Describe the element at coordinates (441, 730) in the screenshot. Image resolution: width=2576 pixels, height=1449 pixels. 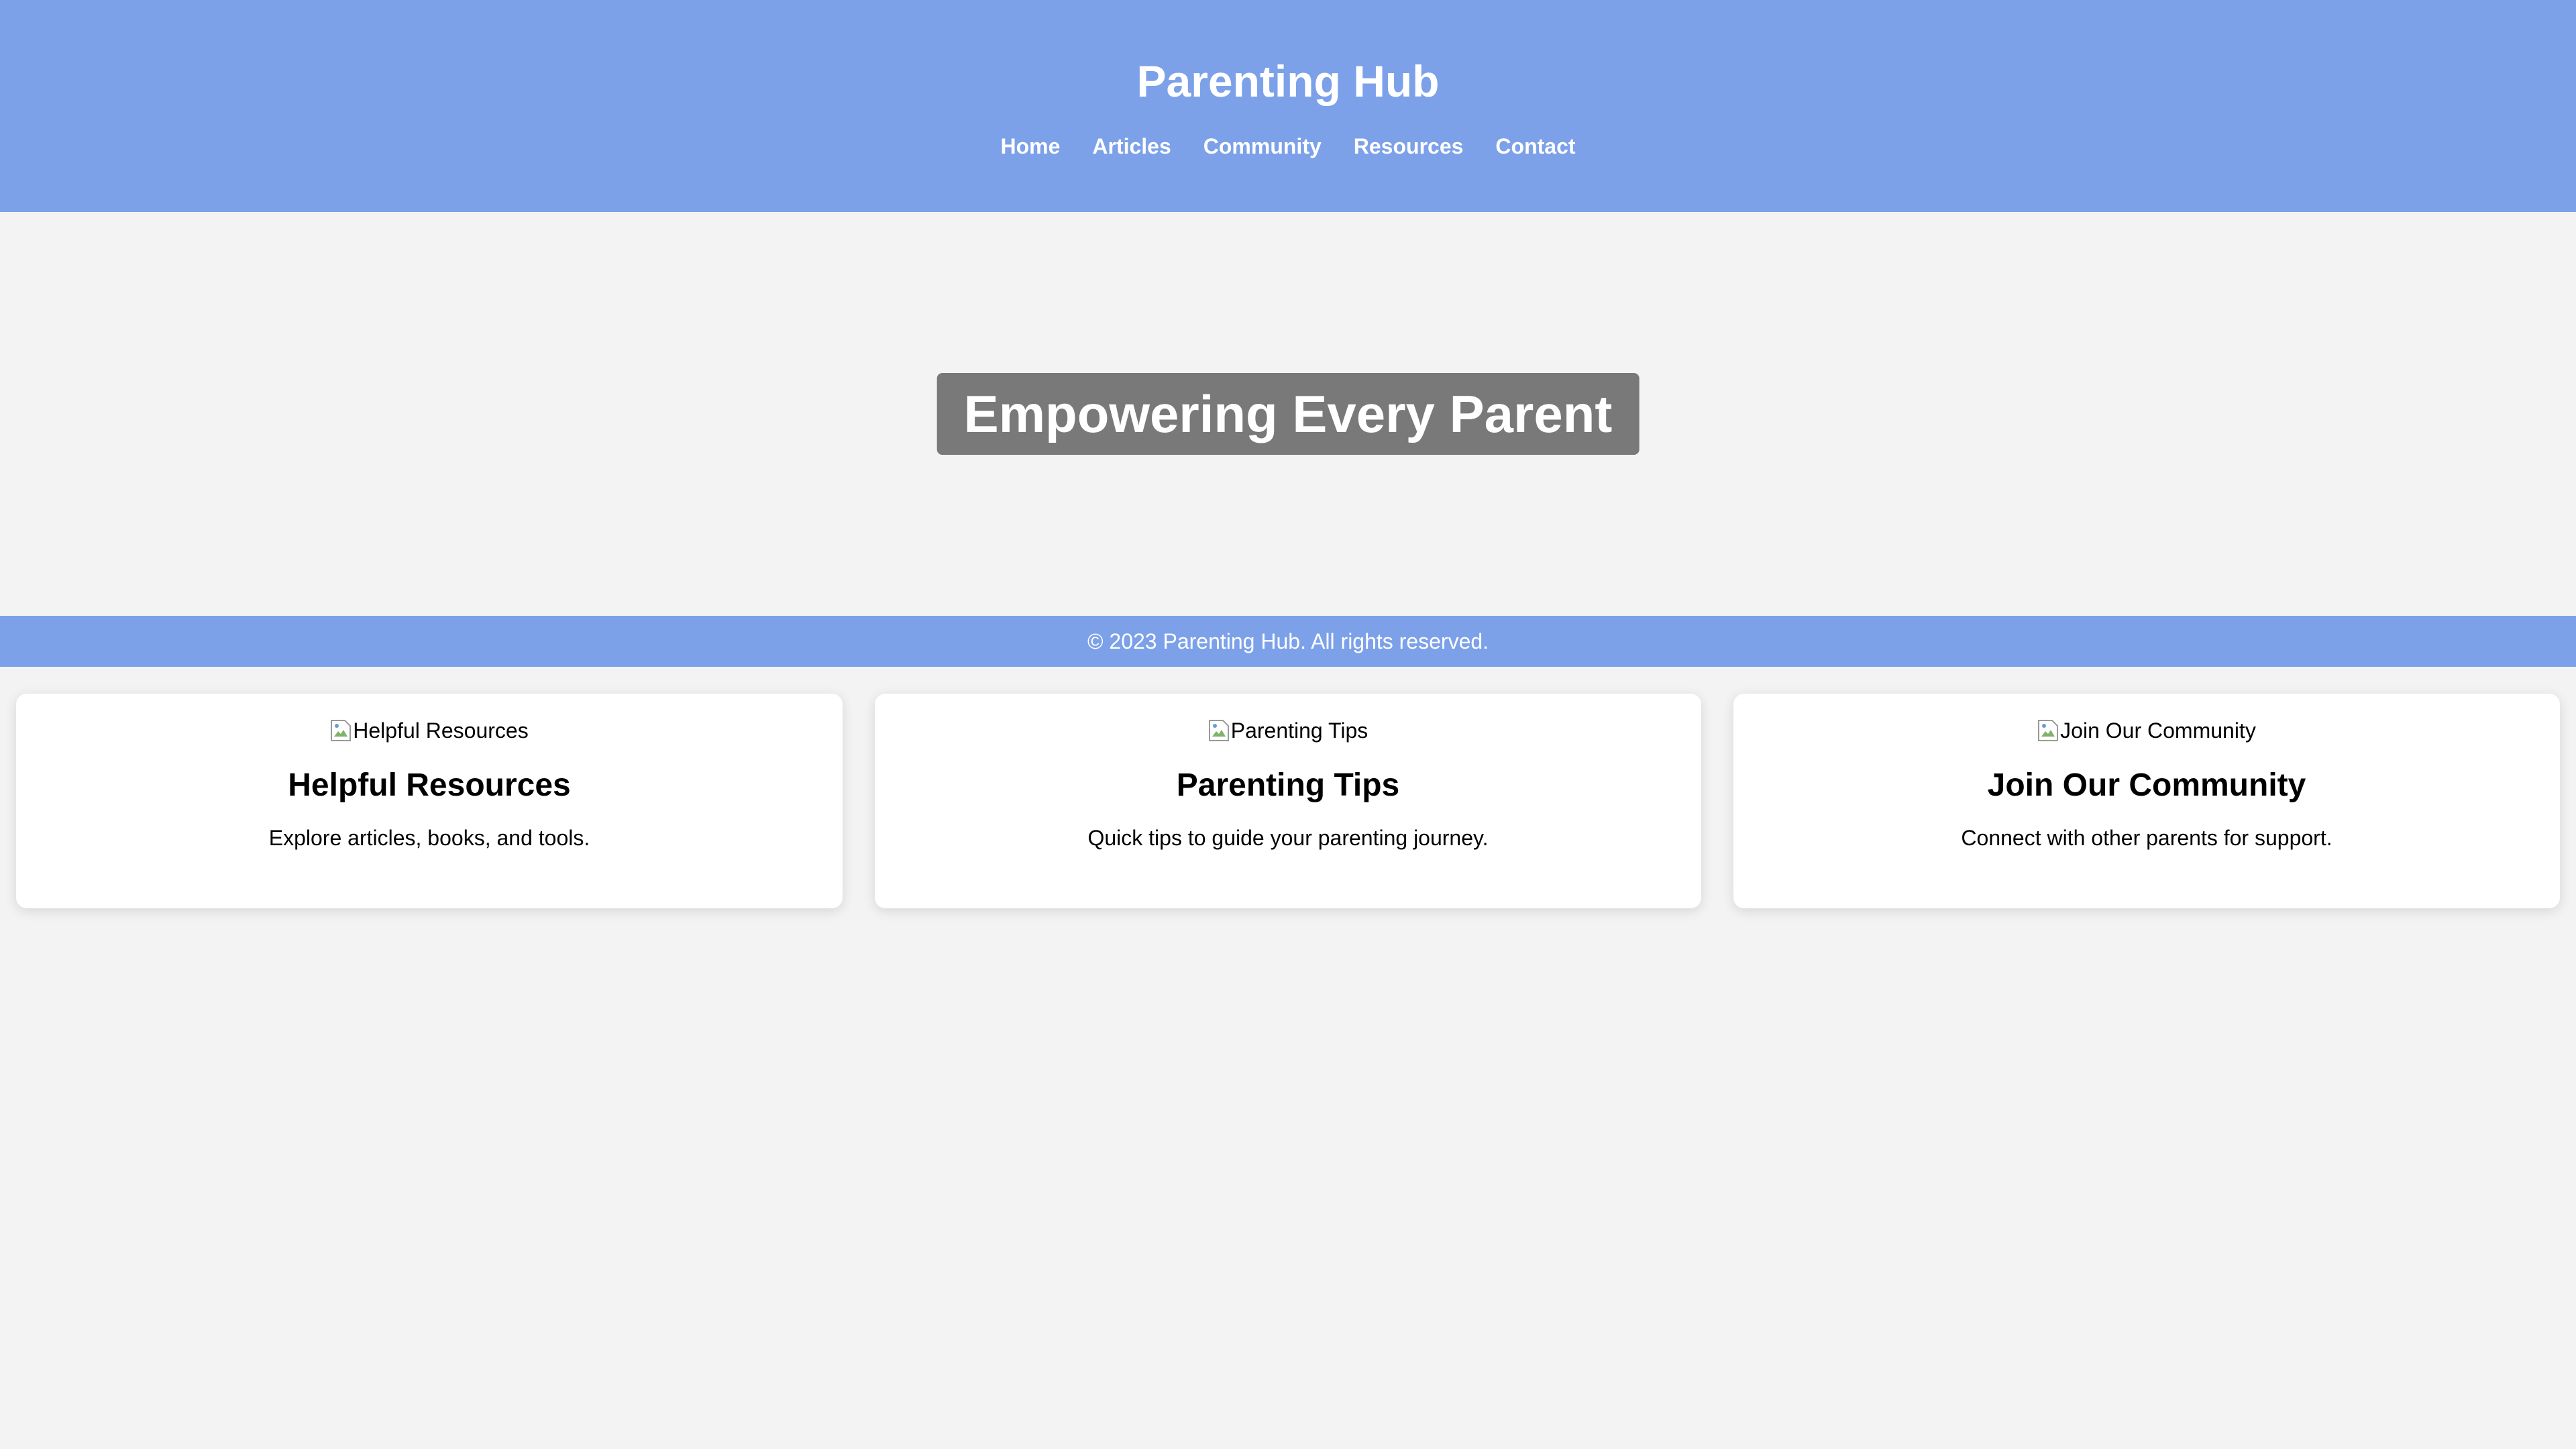
I see `card-image-alt: Helpful Resources` at that location.